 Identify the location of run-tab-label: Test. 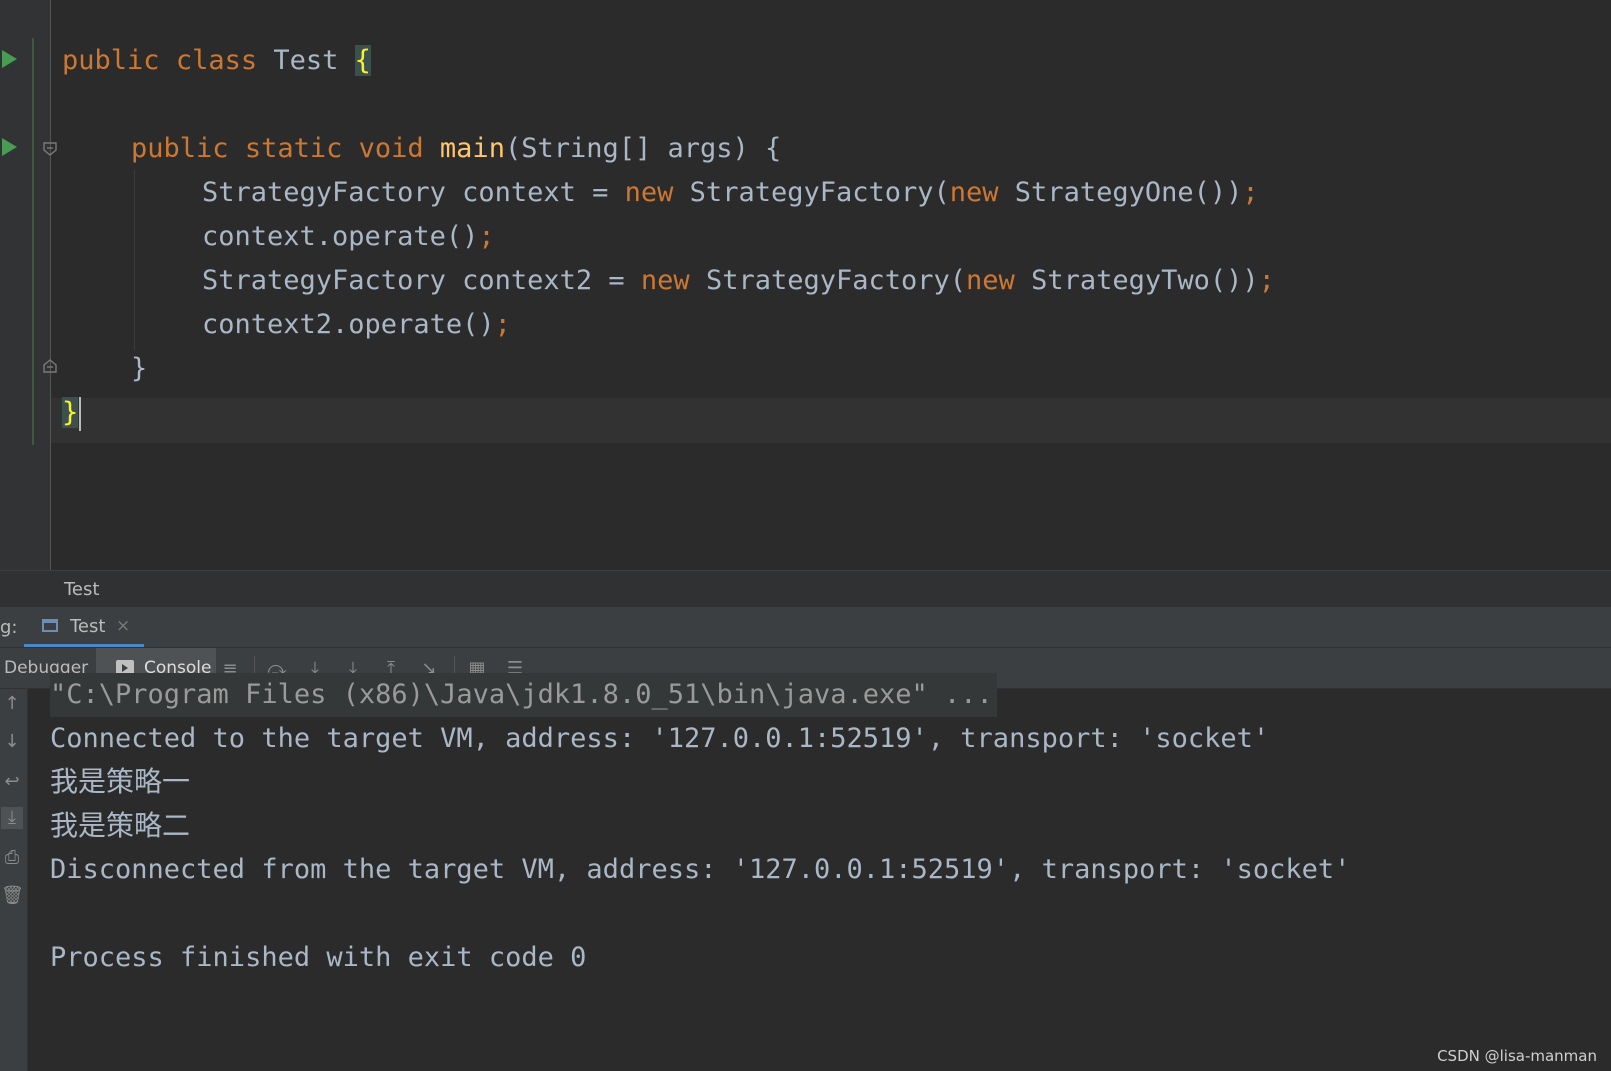
(88, 626).